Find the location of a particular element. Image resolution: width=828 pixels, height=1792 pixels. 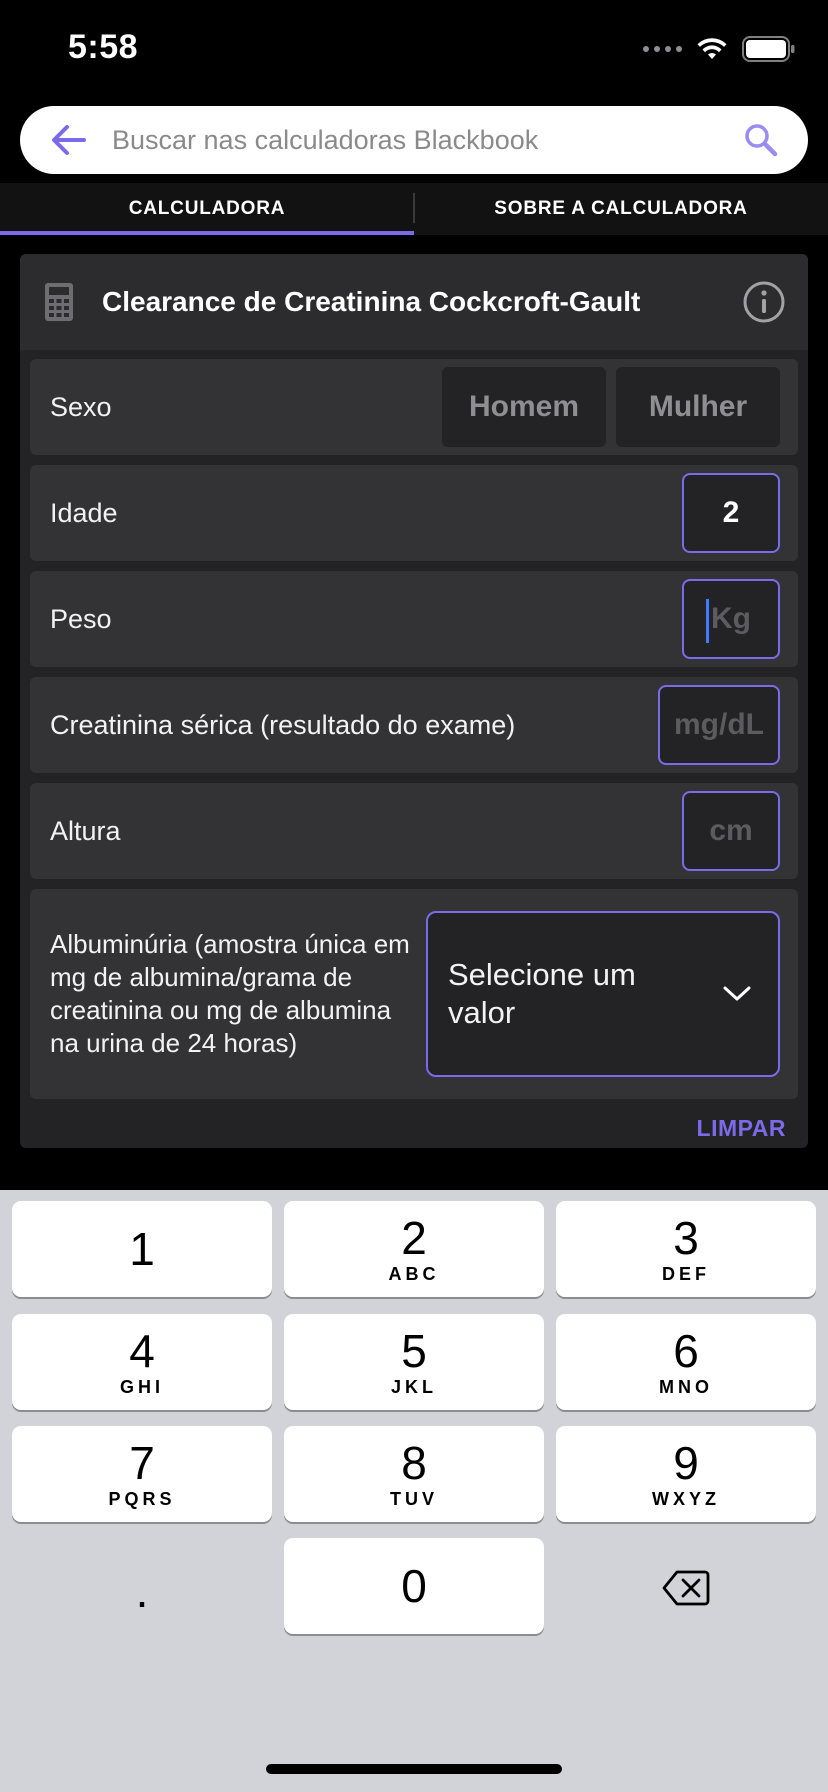

key-8-digit: 8 is located at coordinates (414, 1462).